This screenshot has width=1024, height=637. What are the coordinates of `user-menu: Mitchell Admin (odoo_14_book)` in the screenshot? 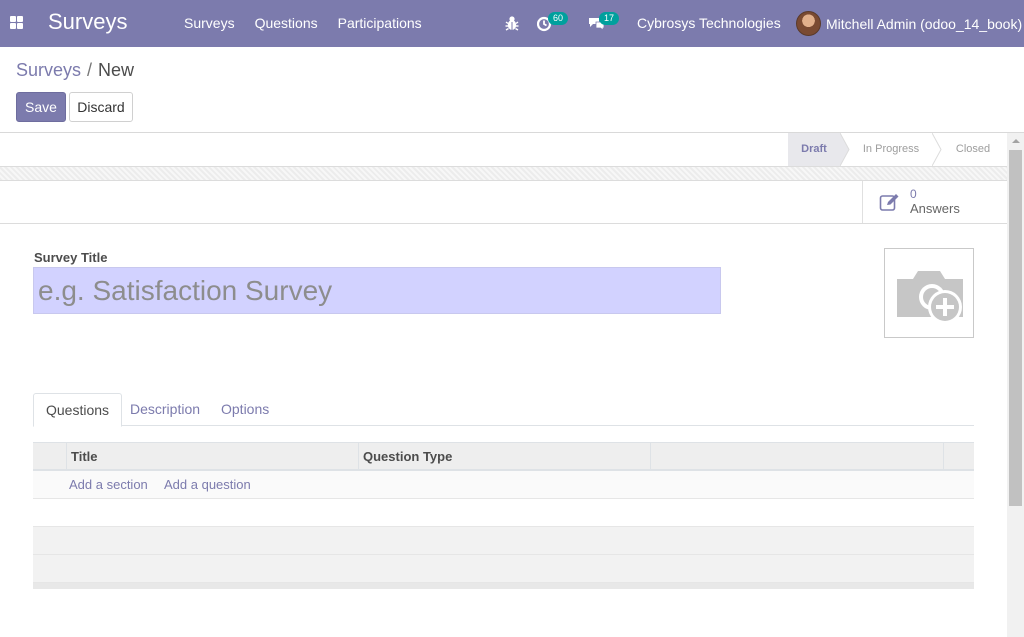 It's located at (909, 23).